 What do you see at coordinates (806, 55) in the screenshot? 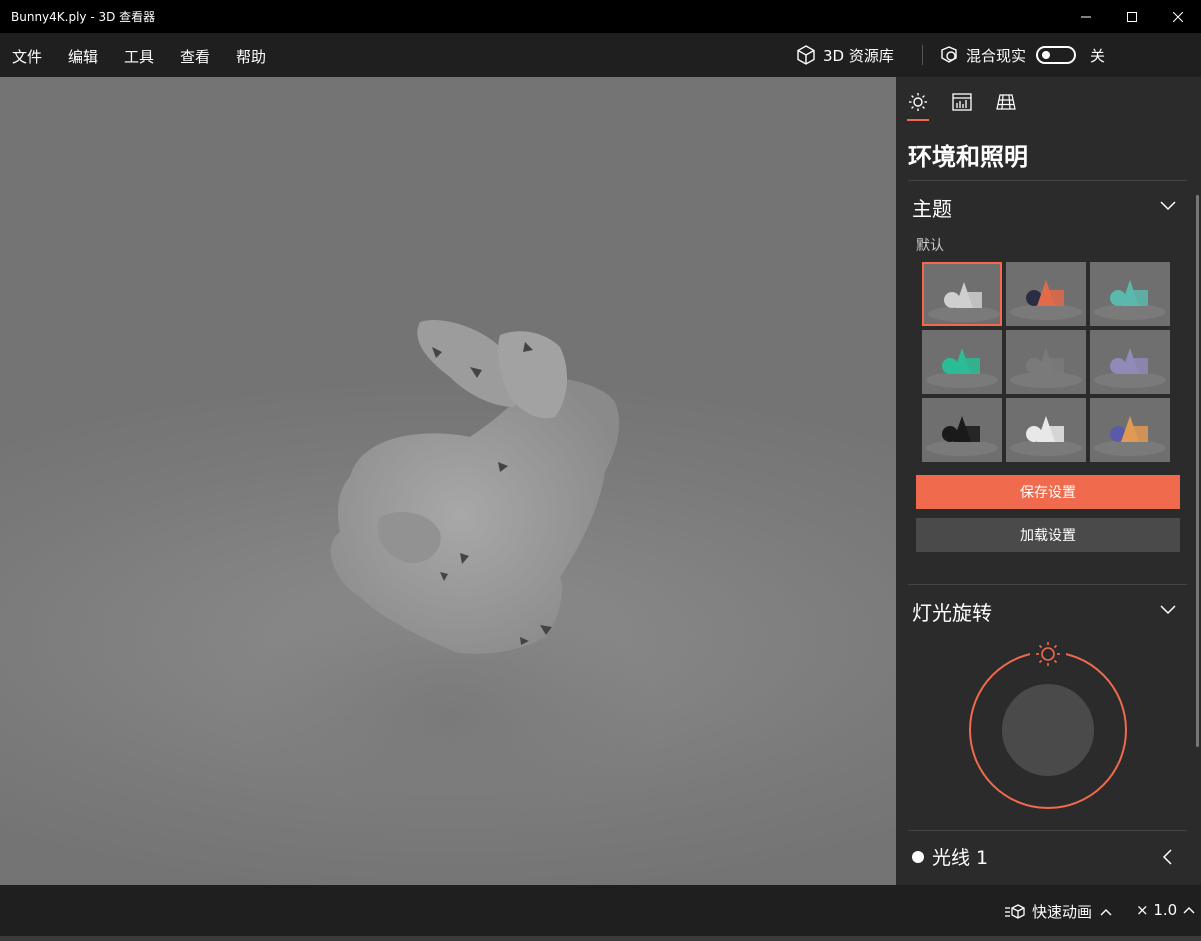
I see `cube-icon` at bounding box center [806, 55].